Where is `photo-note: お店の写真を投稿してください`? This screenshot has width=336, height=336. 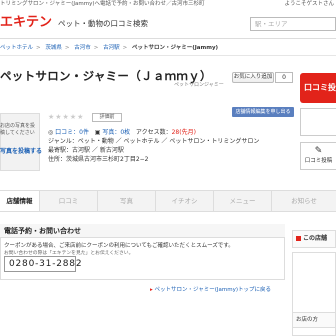
photo-note: お店の写真を投稿してください is located at coordinates (18, 129).